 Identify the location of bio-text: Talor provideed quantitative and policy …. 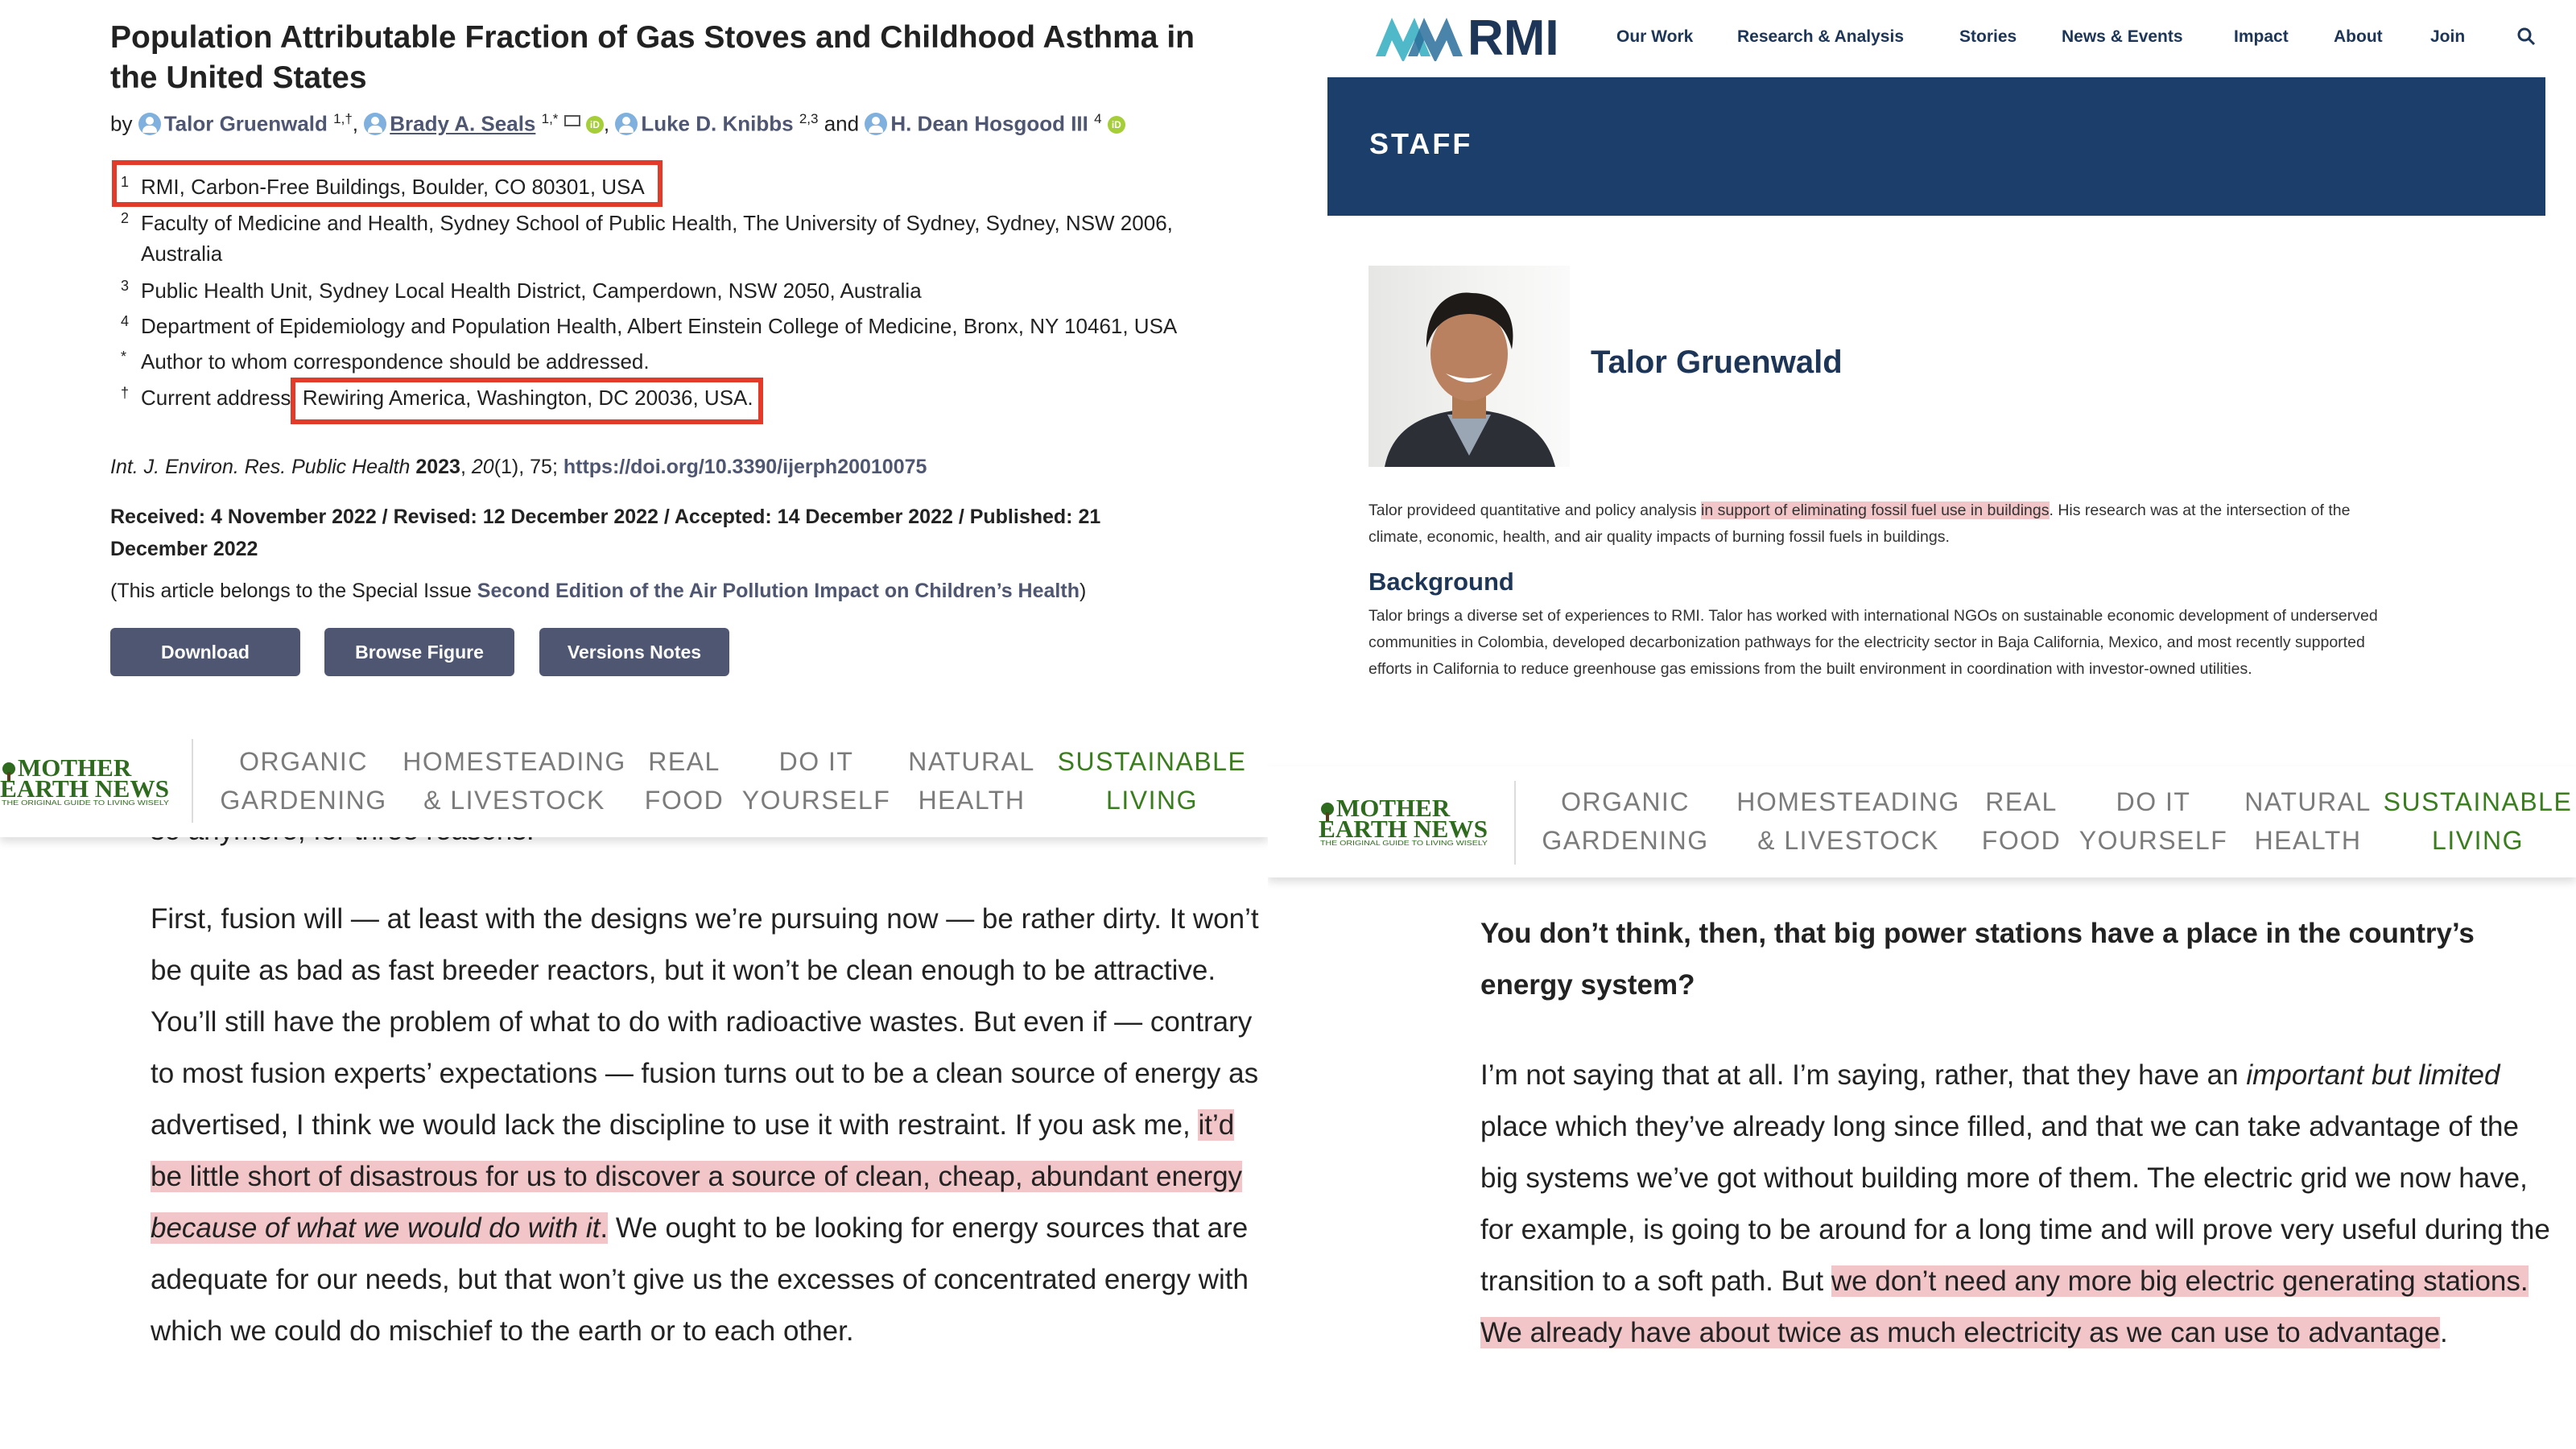
(1534, 510).